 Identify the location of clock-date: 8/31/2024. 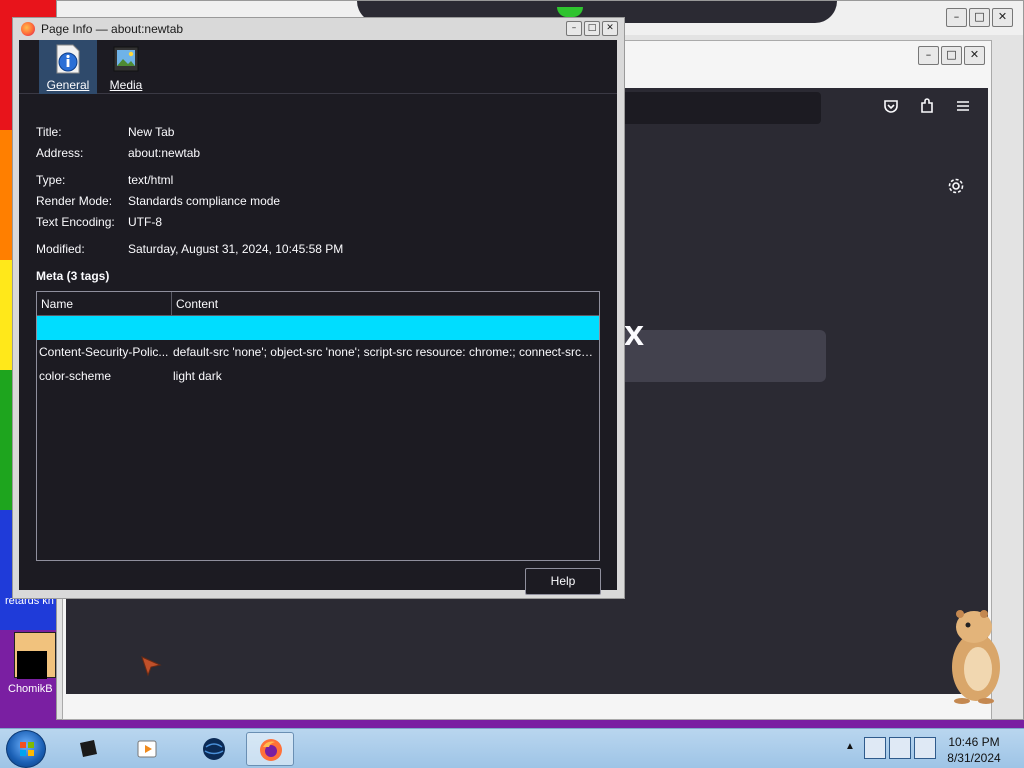
(974, 758).